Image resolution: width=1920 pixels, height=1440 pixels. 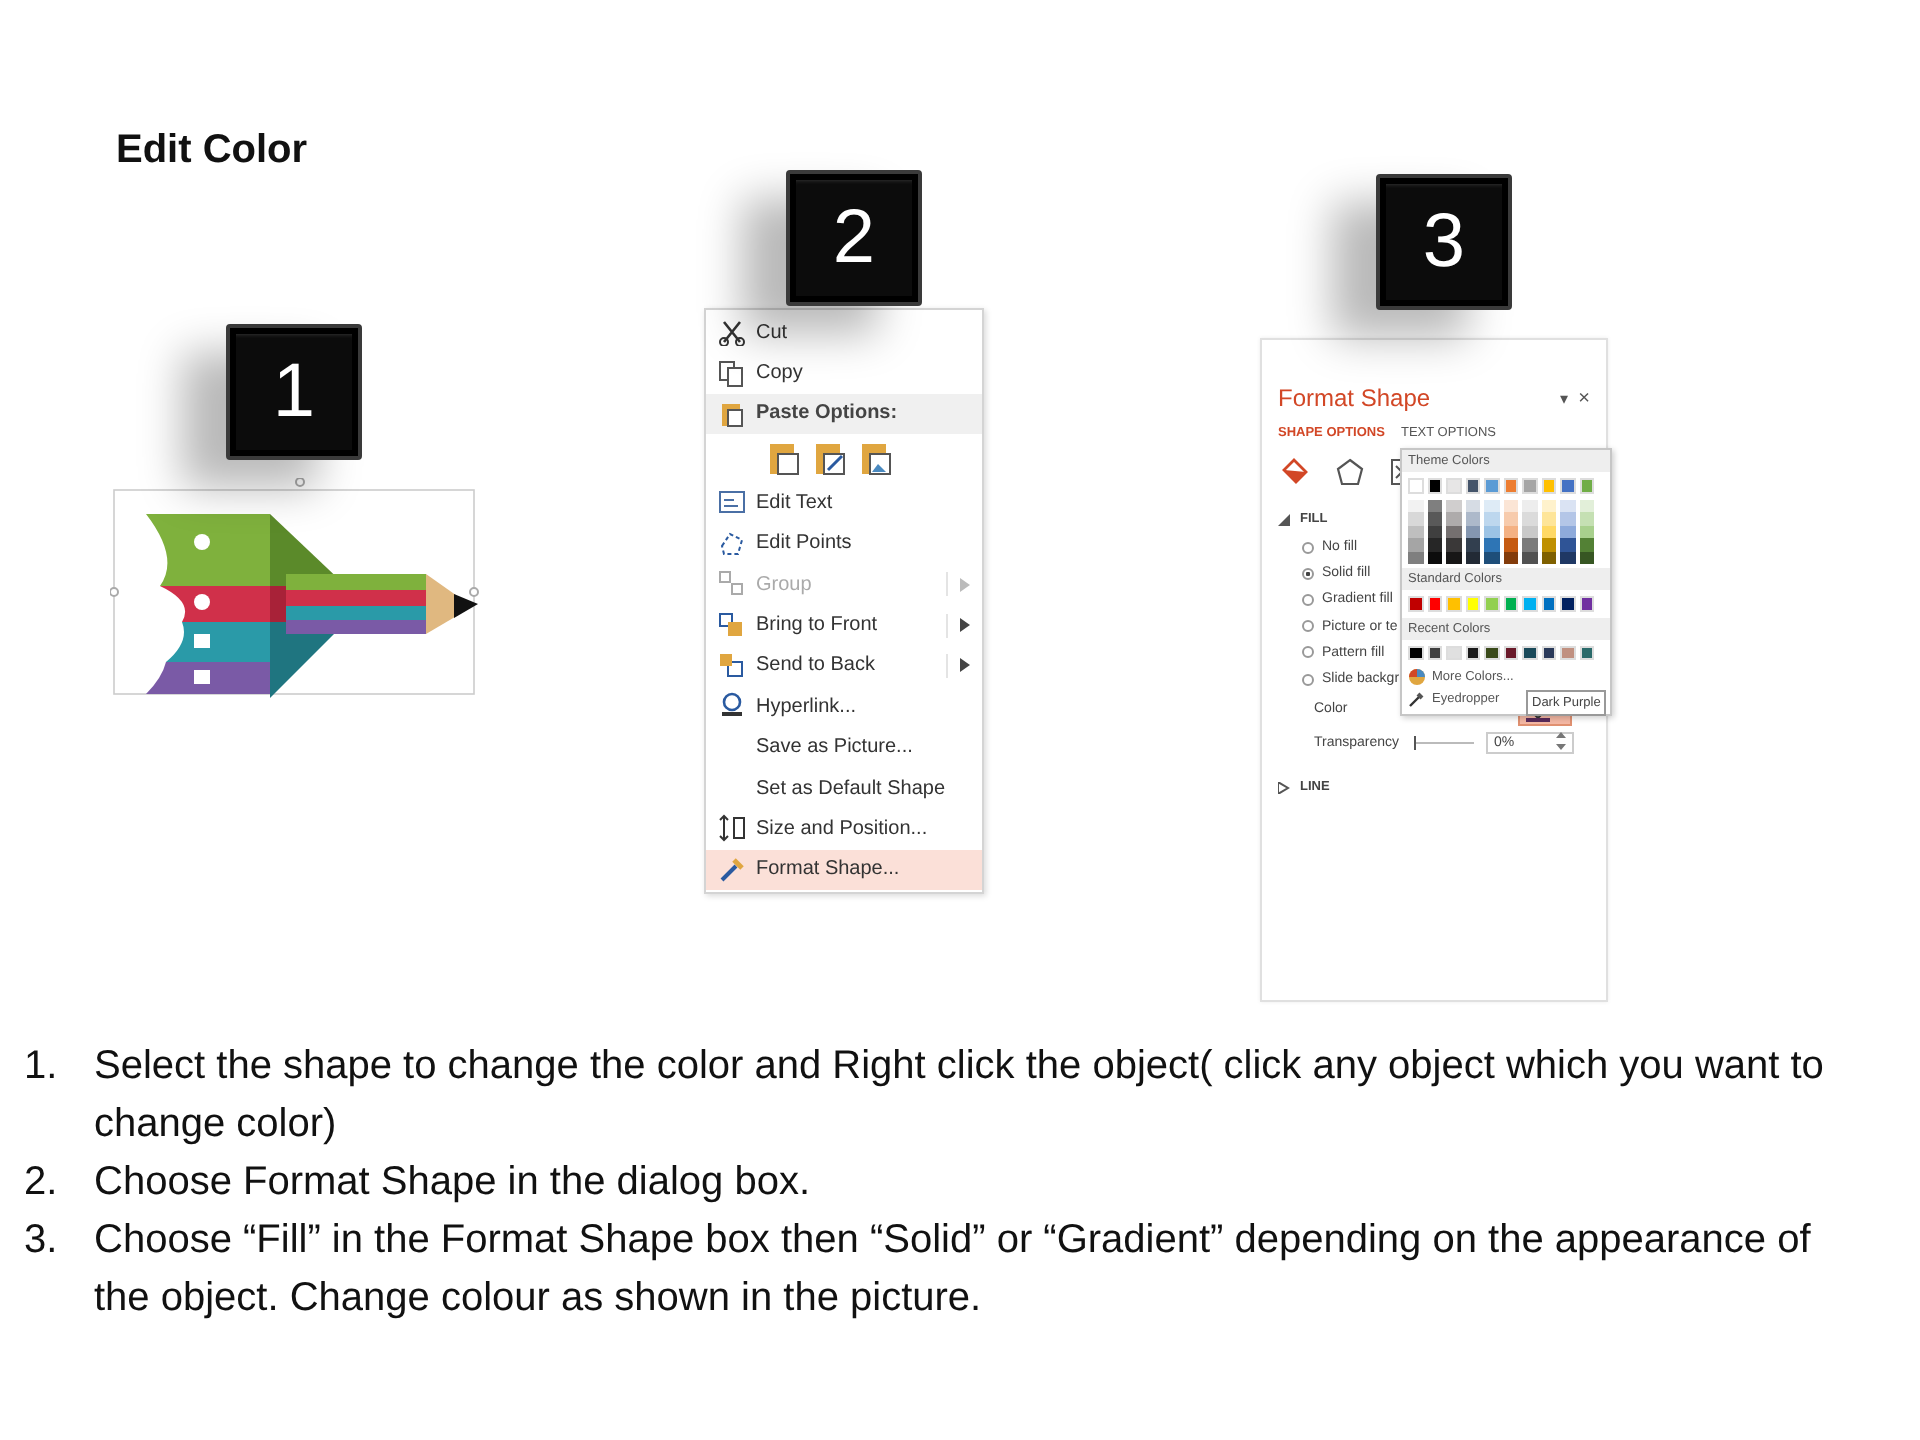 I want to click on instruction-text: Choose “Fill” in the Format Shape box then “Solid” or “Gradient” depending on the appearance of the object. Change colour as shown in the picture., so click(x=953, y=1270).